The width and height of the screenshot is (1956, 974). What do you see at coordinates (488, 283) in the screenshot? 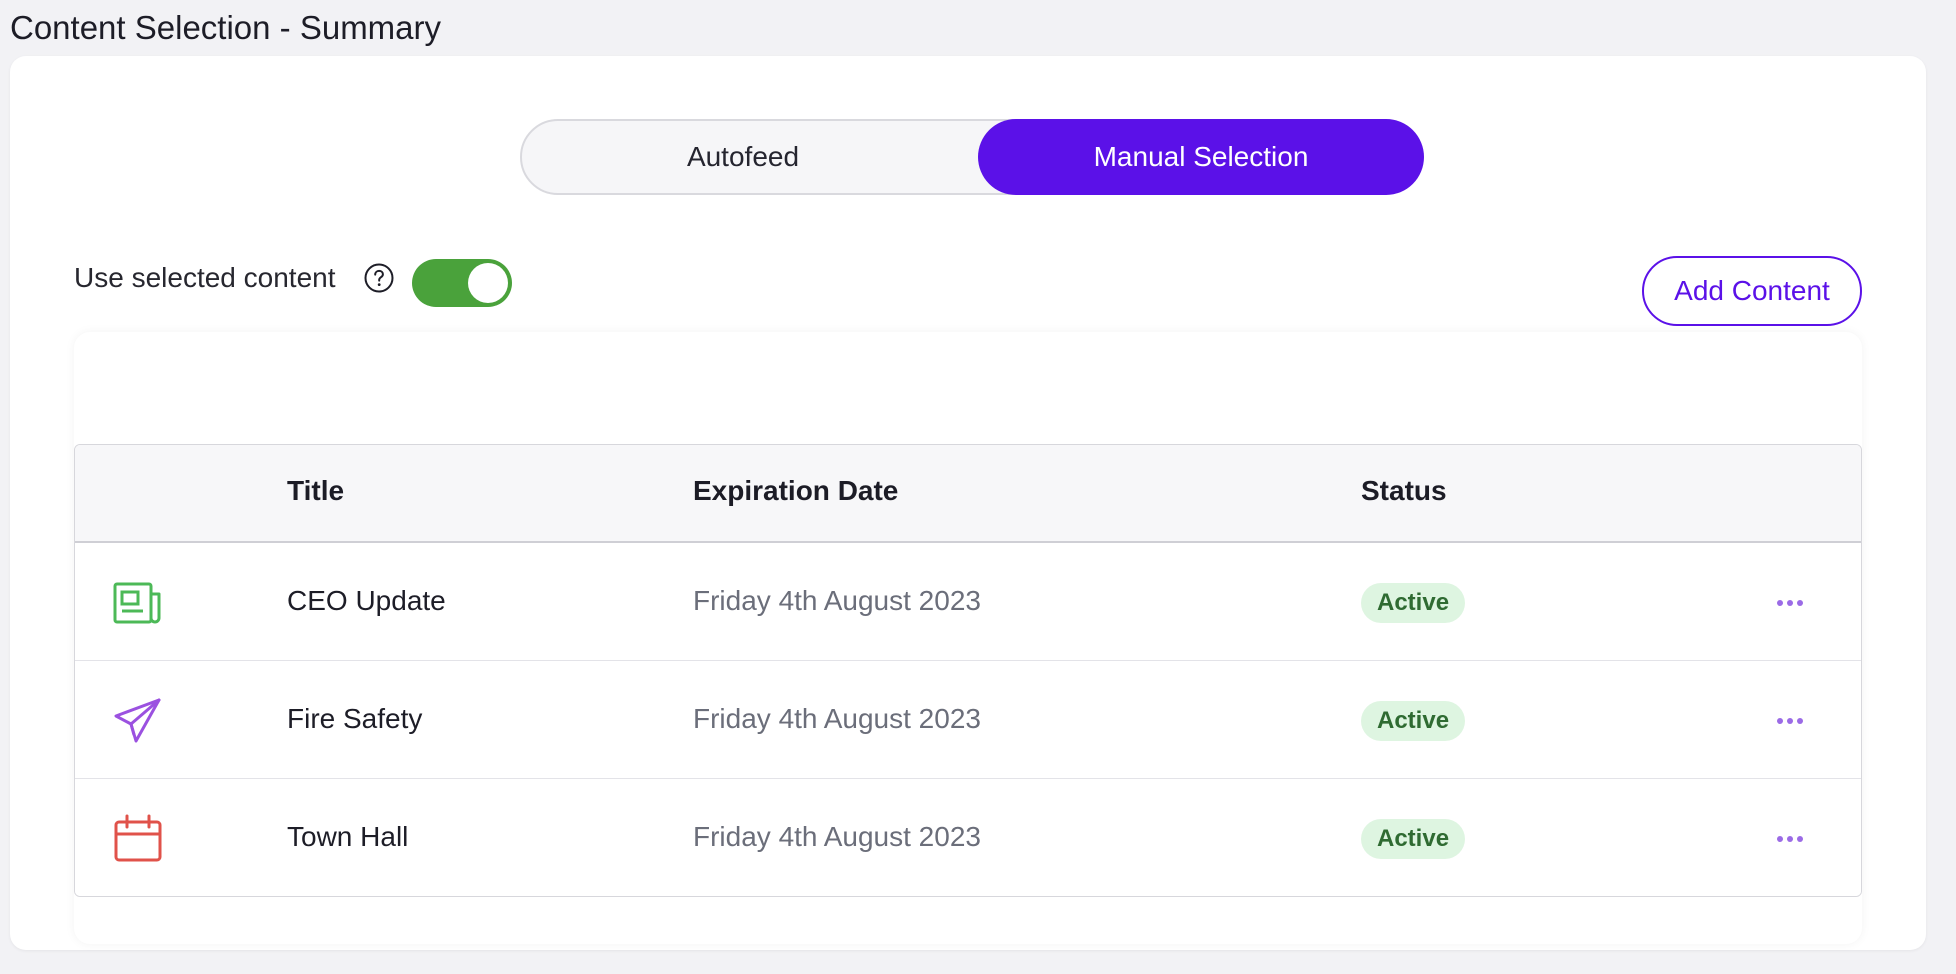
I see `toggle-knob` at bounding box center [488, 283].